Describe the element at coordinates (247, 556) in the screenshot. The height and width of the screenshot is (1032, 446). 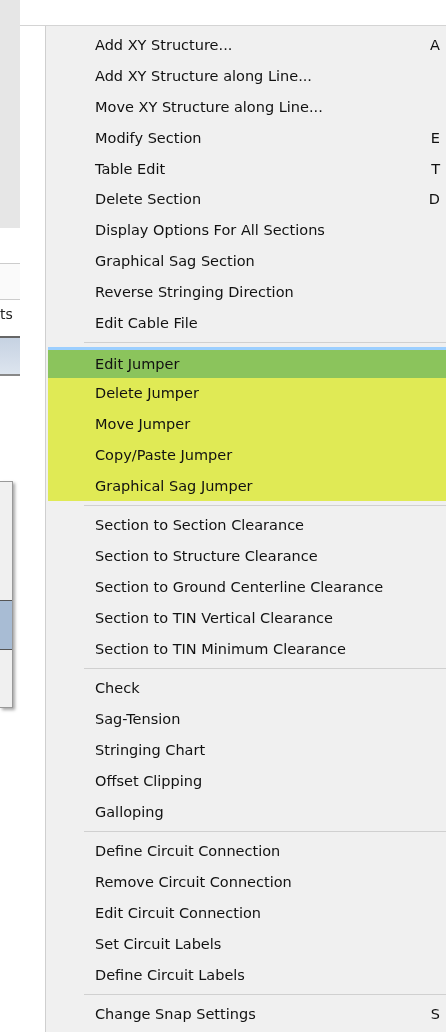
I see `menu-item: Section to Structure Clearance` at that location.